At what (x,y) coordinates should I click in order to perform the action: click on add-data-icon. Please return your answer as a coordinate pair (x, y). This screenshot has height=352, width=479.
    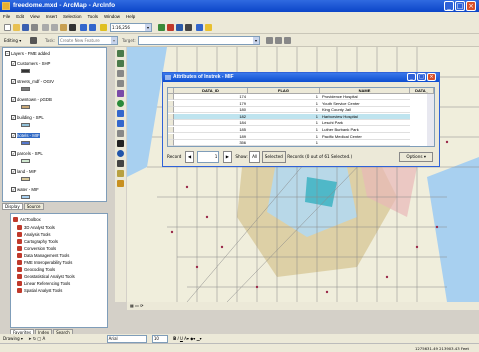
    Looking at the image, I should click on (103, 27).